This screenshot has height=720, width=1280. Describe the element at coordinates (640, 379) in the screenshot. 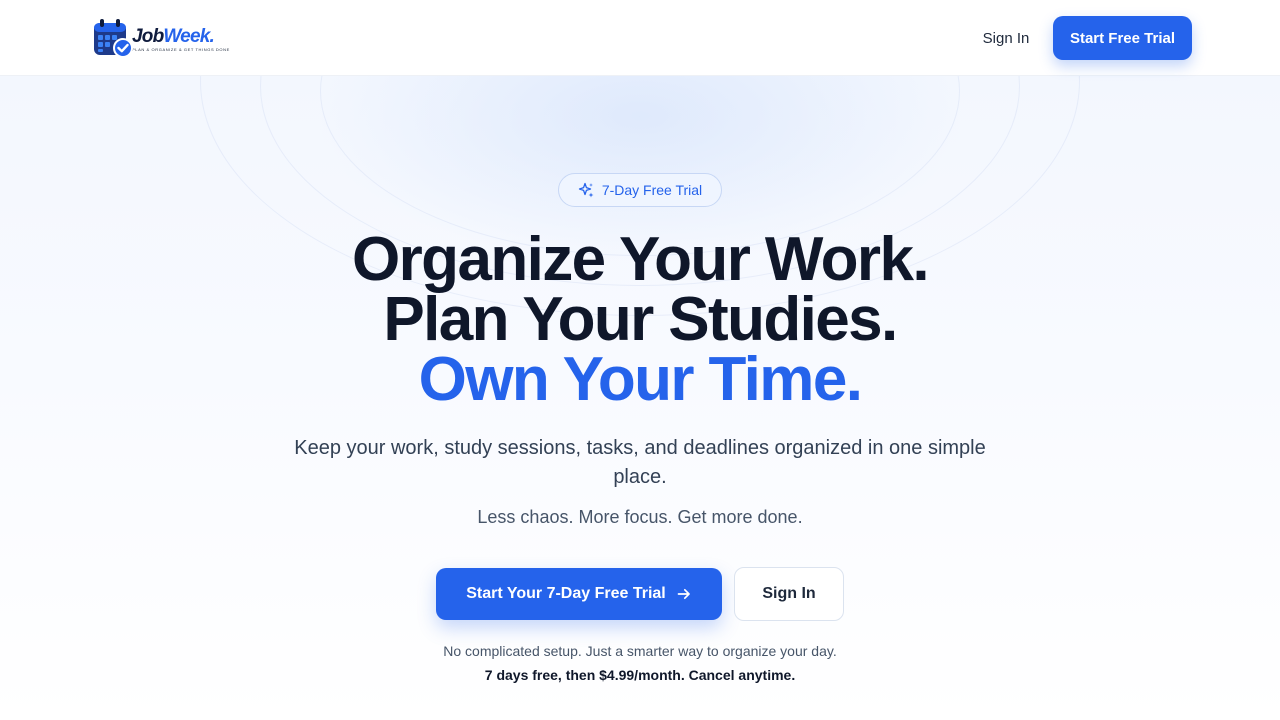

I see `headline-line-3: Own Your Time.` at that location.